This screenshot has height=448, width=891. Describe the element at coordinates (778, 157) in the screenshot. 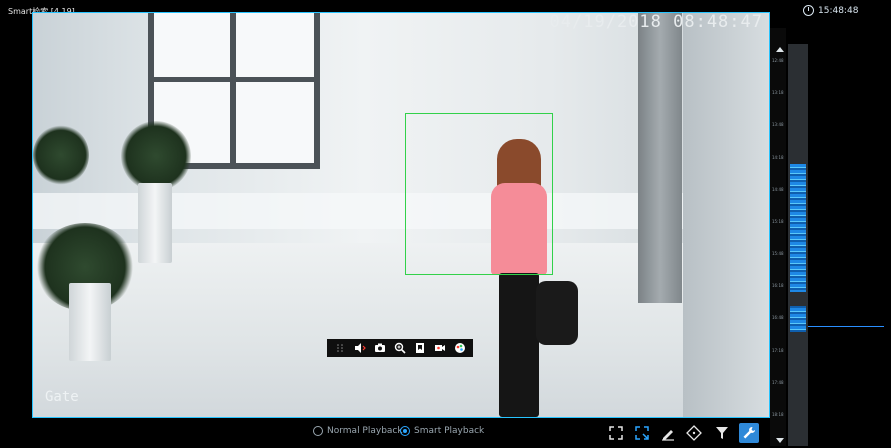

I see `timeline-tick-label: 14:18` at that location.